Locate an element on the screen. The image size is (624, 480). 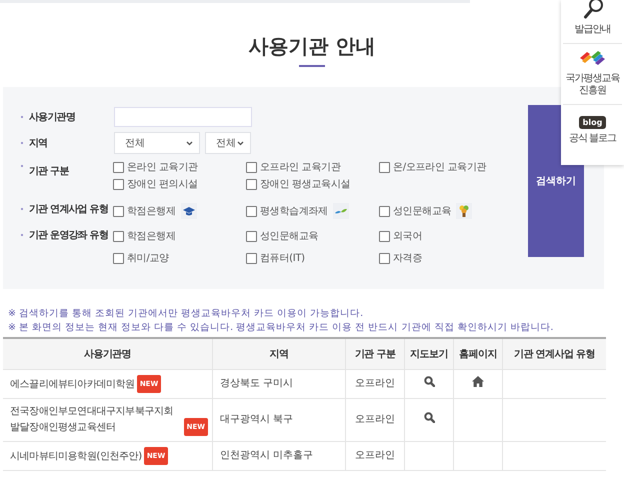
checkbox-label: 장애인 평생교육시설 is located at coordinates (305, 184).